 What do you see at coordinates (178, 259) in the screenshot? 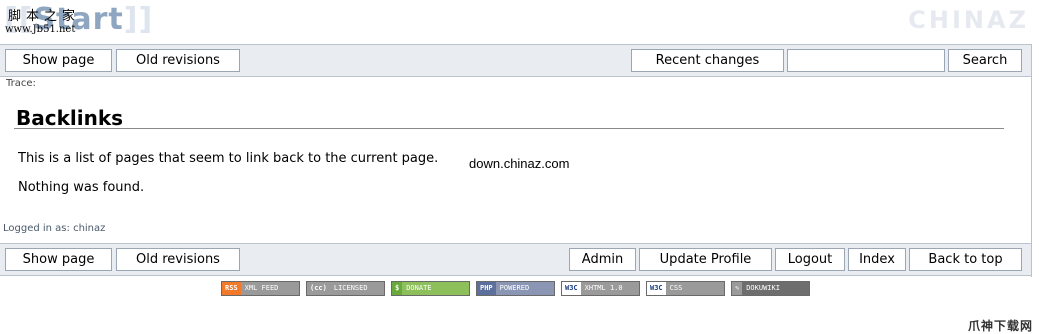
I see `old-revisions-button-bottom: Old revisions` at bounding box center [178, 259].